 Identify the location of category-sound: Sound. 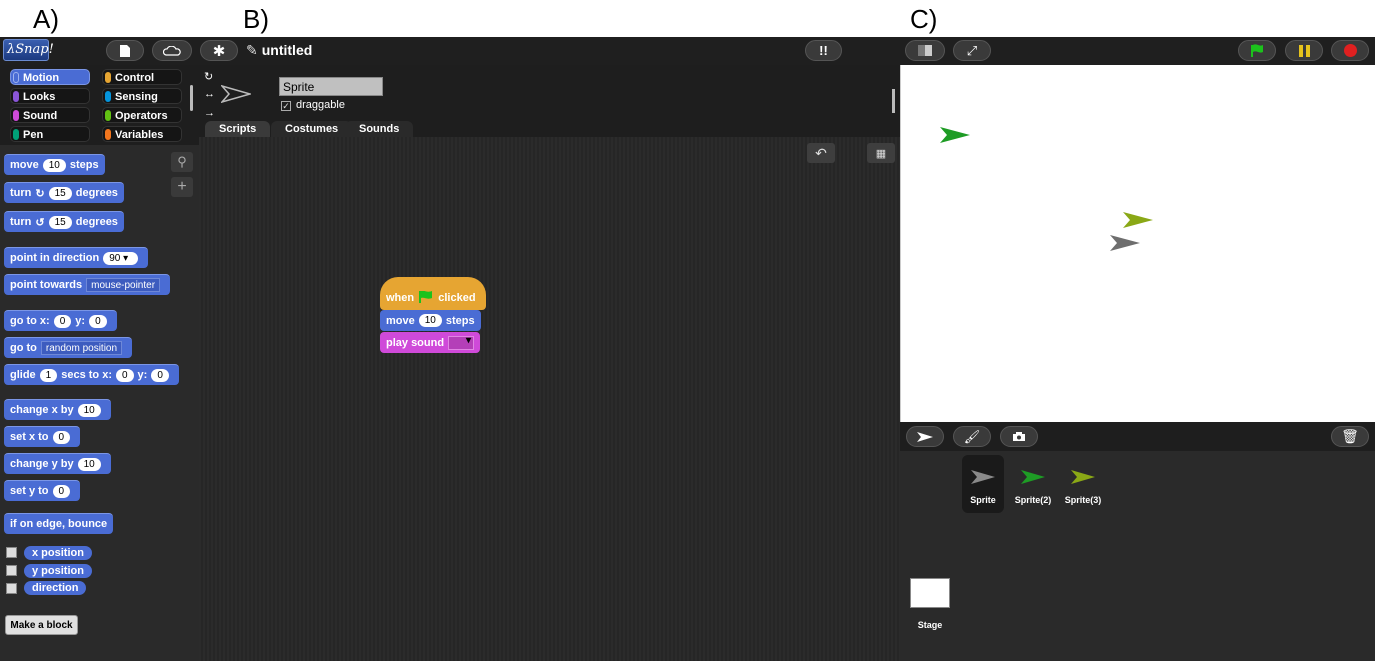
(50, 115).